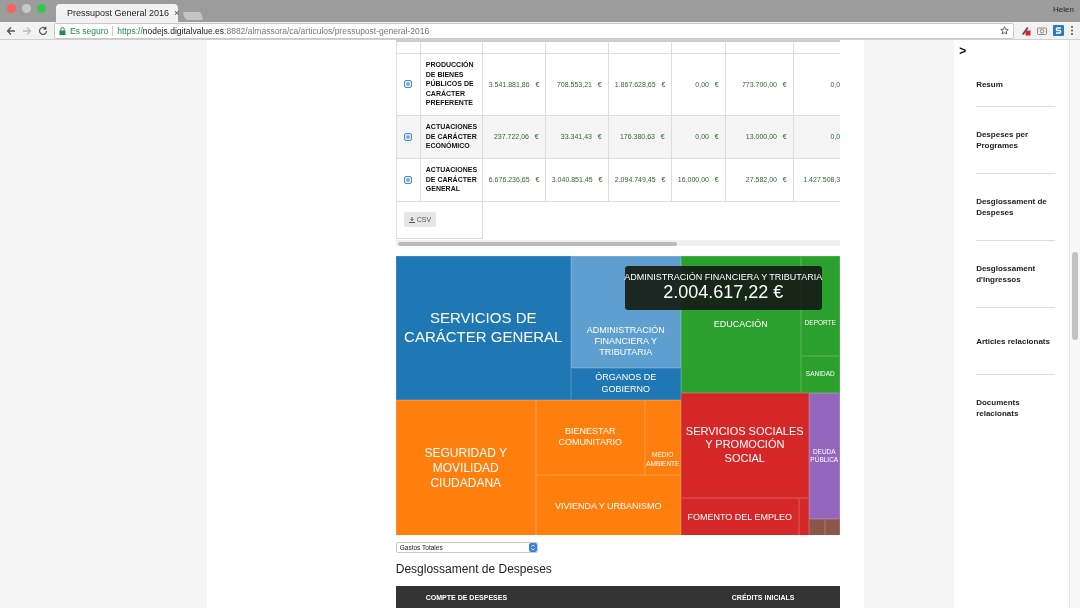 This screenshot has height=608, width=1080. What do you see at coordinates (534, 30) in the screenshot?
I see `address-bar: Es seguro https://nodejs.digitalvalue.es:8882/almassora/ca/articulos/pressupost-general-2016` at bounding box center [534, 30].